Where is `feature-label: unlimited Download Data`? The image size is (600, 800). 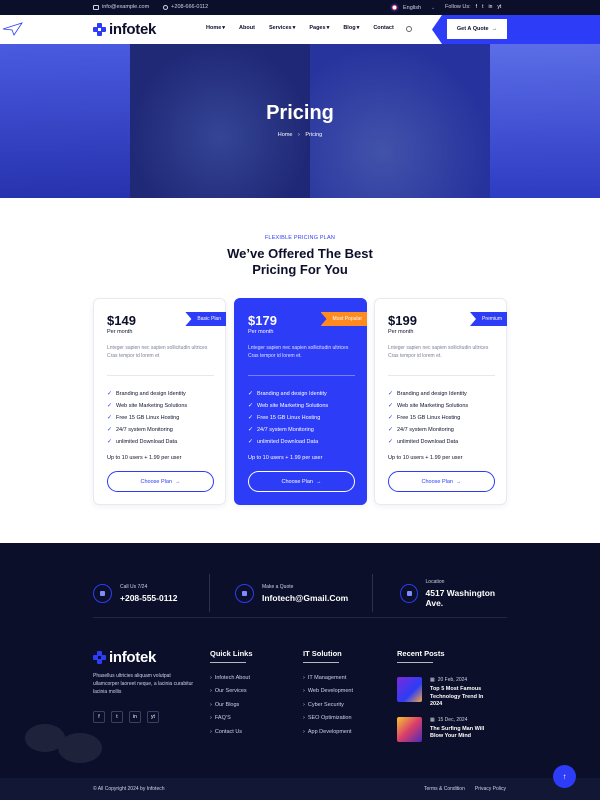 feature-label: unlimited Download Data is located at coordinates (428, 442).